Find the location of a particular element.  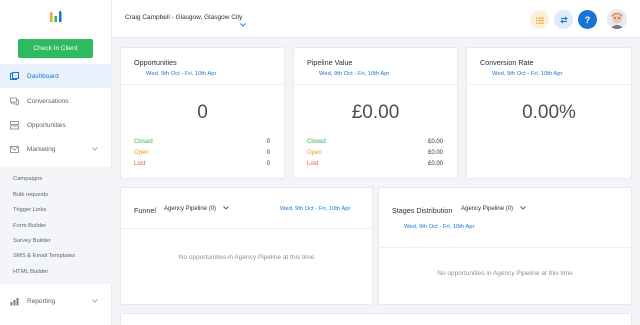

help-button: ? is located at coordinates (587, 19).